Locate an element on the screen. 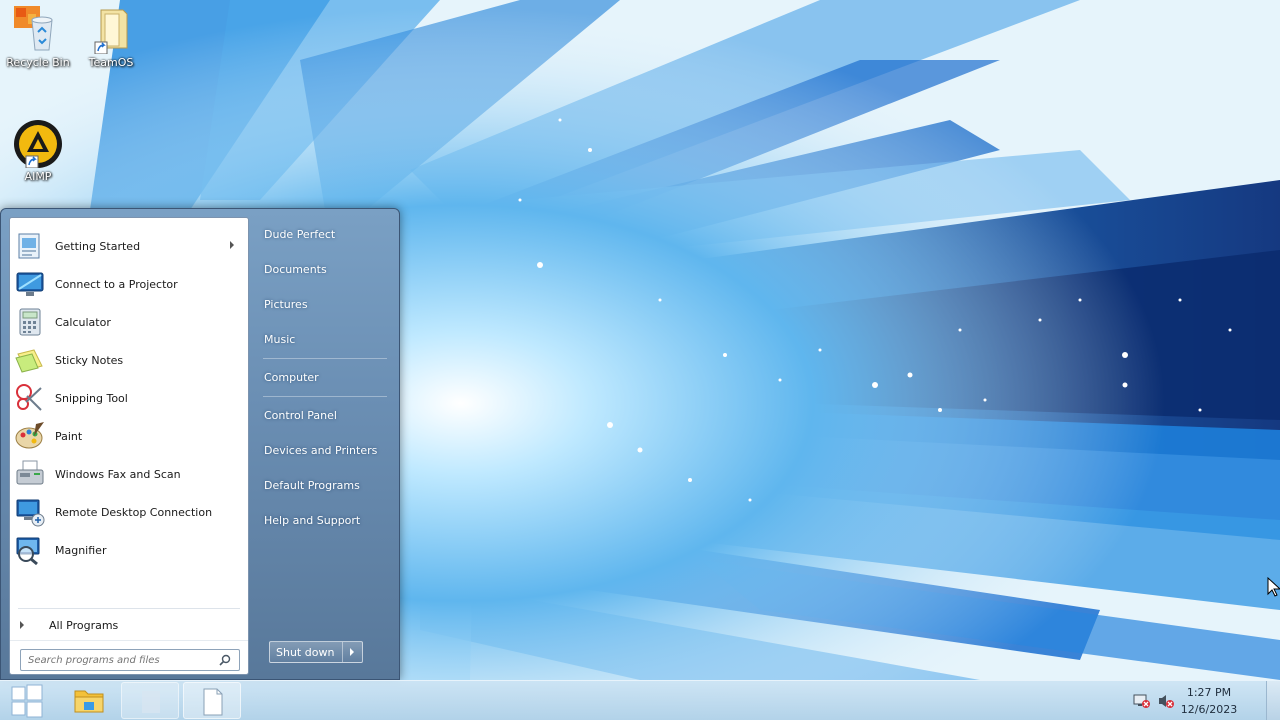 The width and height of the screenshot is (1280, 720). start-button is located at coordinates (27, 701).